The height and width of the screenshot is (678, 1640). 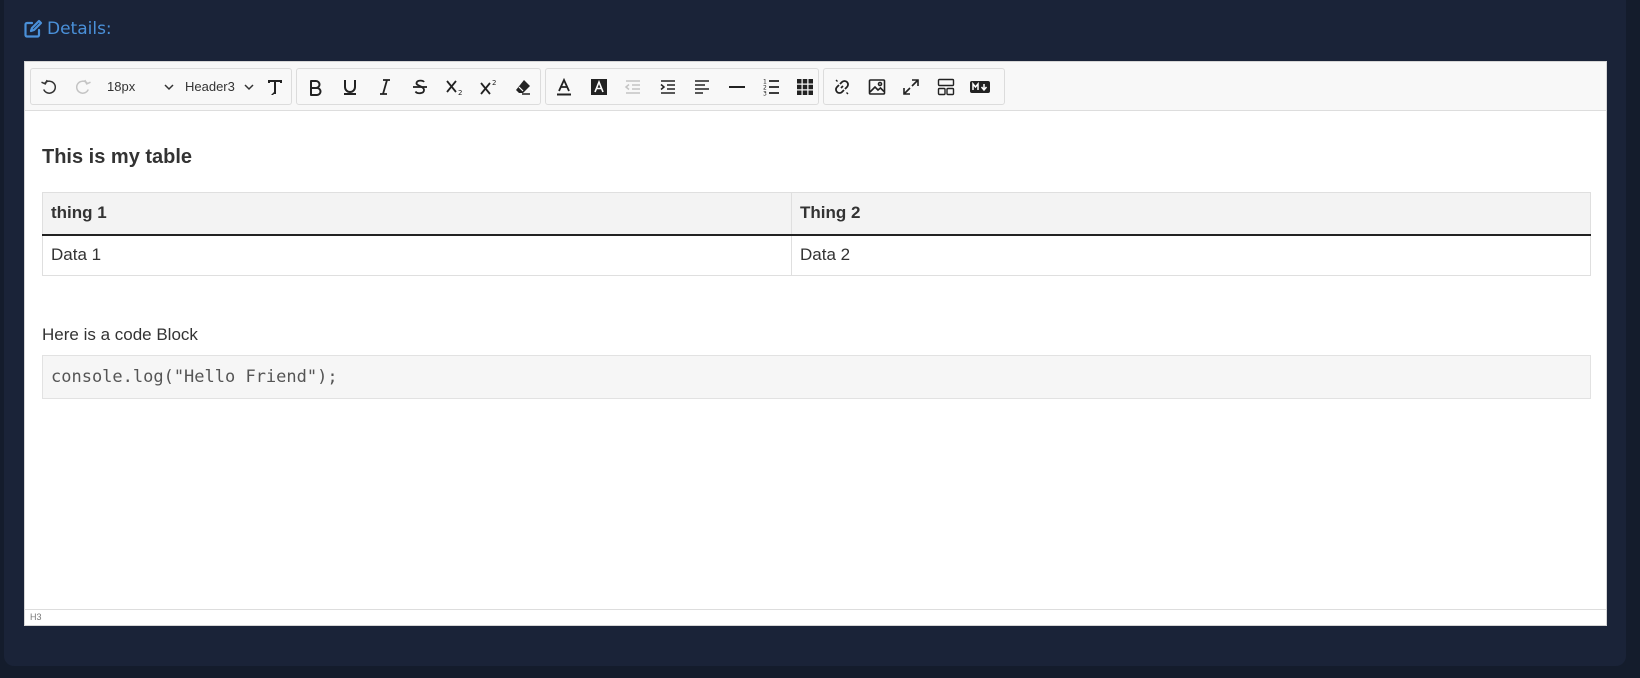 What do you see at coordinates (765, 93) in the screenshot?
I see `svg-text: 3` at bounding box center [765, 93].